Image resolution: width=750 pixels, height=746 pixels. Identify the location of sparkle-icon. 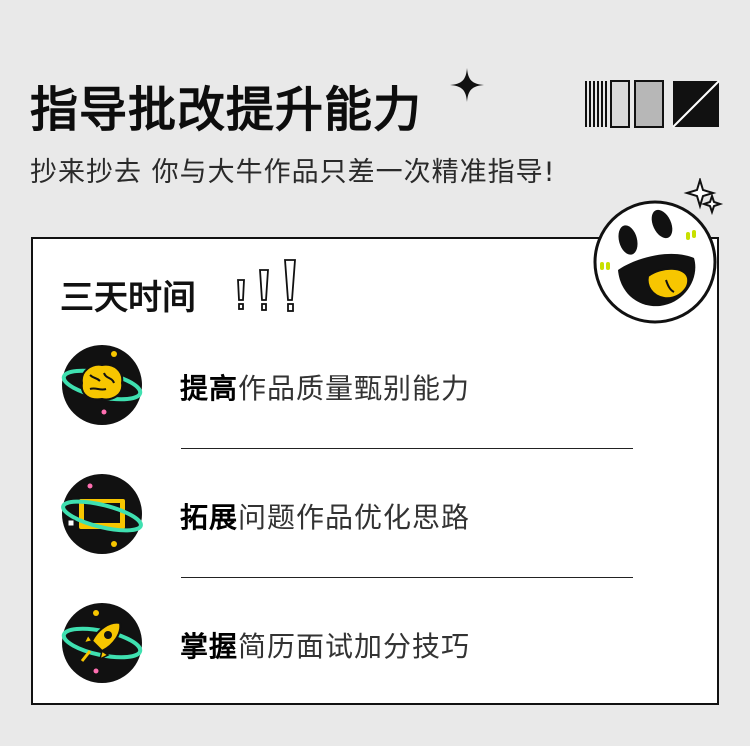
(467, 85).